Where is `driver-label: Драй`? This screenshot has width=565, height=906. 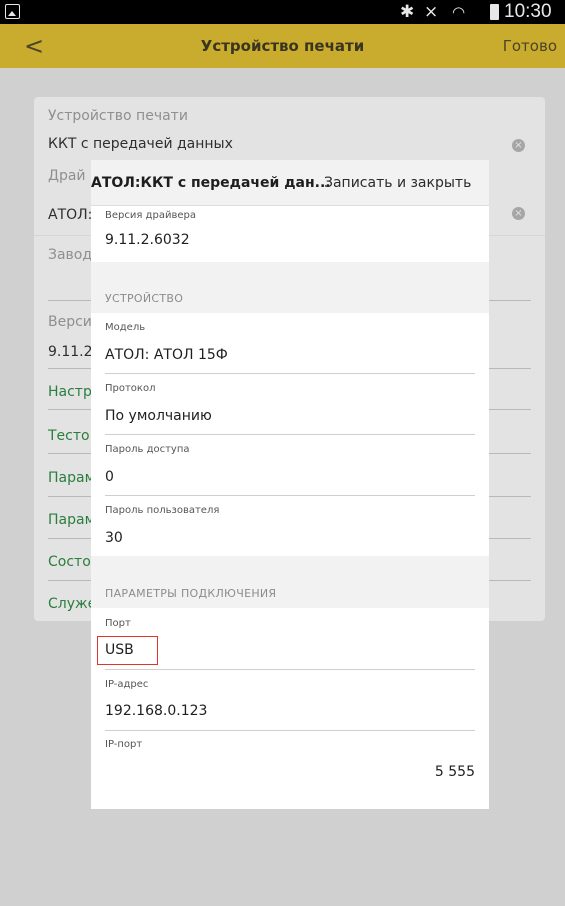
driver-label: Драй is located at coordinates (67, 176).